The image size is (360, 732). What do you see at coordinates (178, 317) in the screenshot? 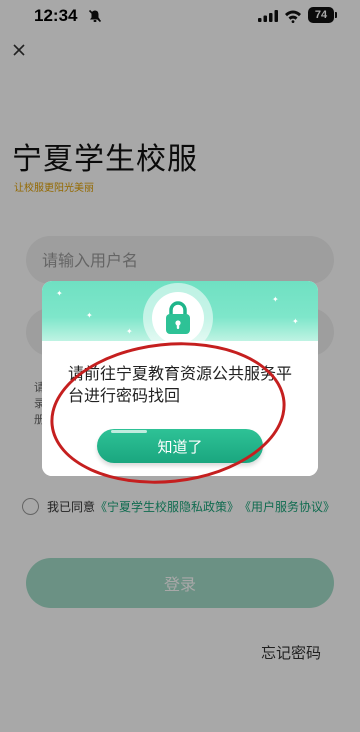
I see `lock-icon` at bounding box center [178, 317].